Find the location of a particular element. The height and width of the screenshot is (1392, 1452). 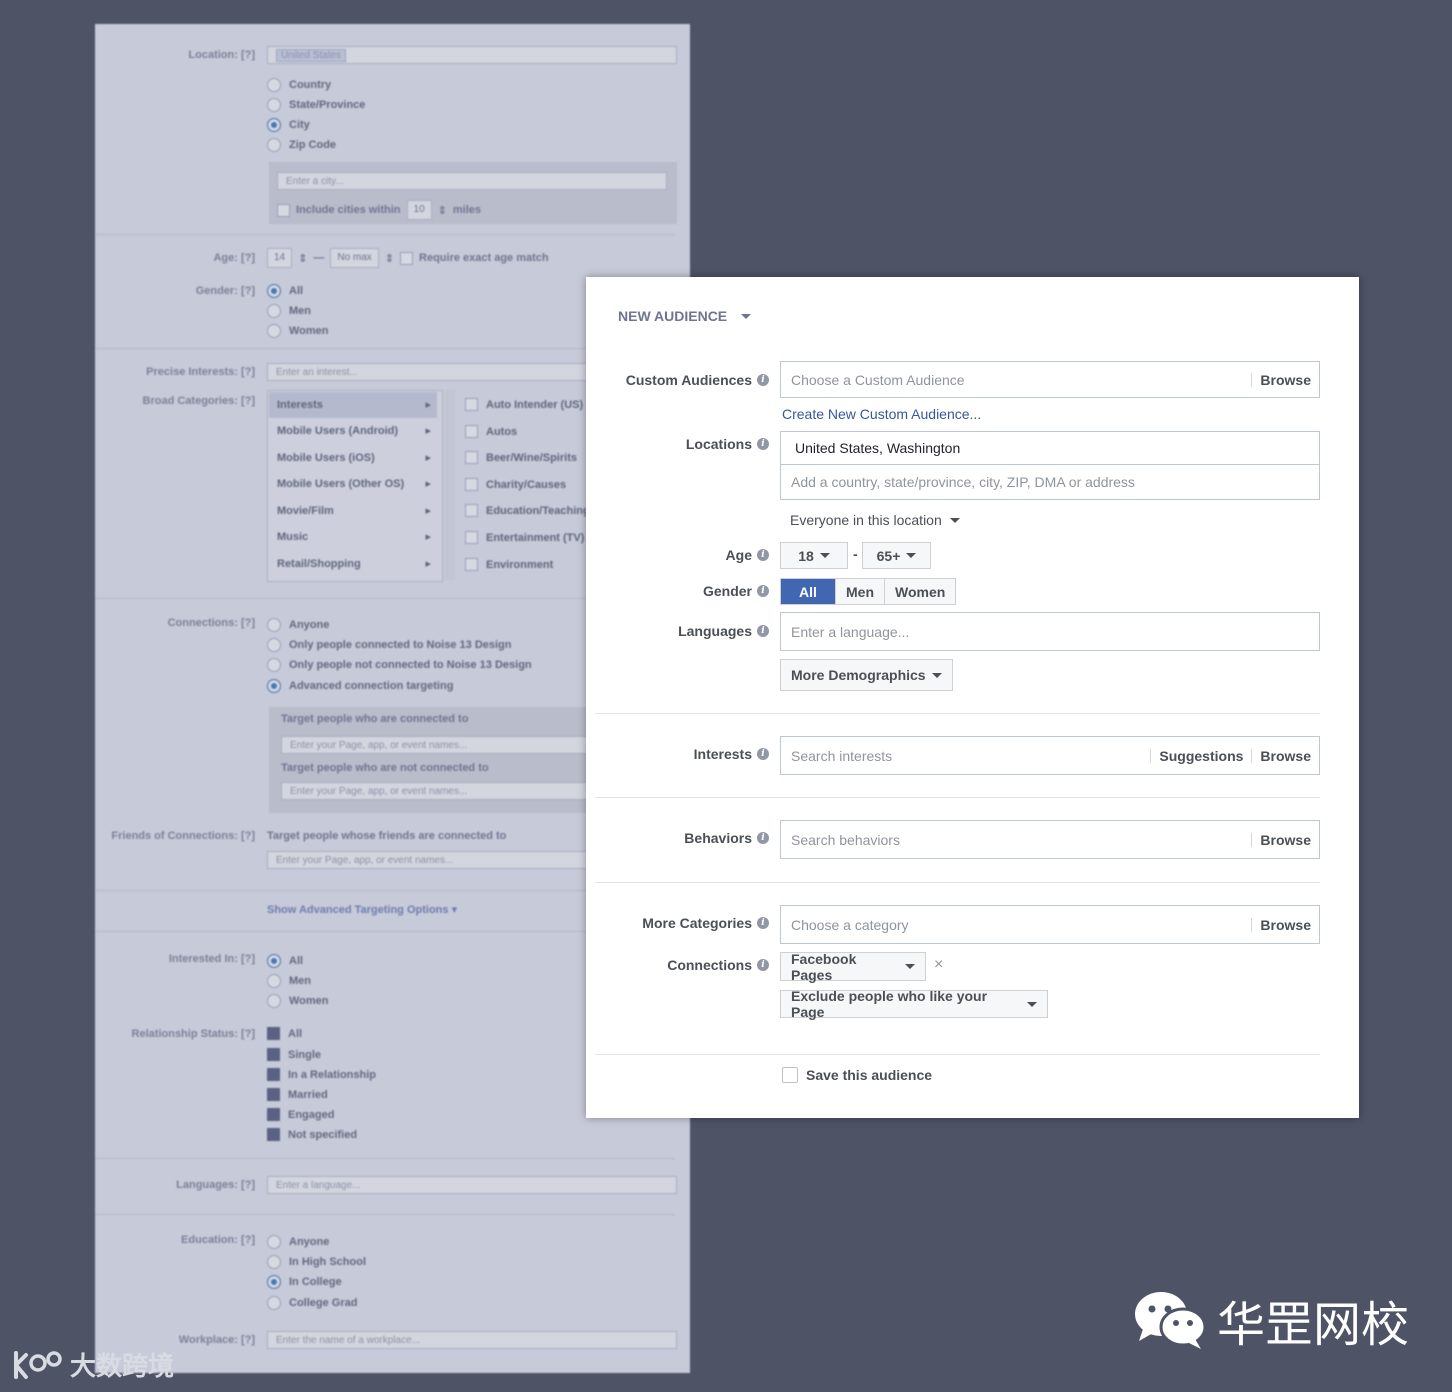

old-location-input: United States is located at coordinates (472, 55).